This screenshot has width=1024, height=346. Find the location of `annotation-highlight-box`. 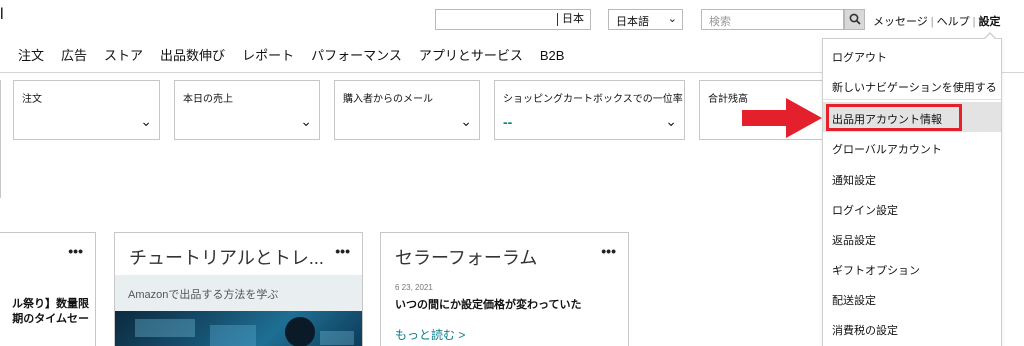

annotation-highlight-box is located at coordinates (894, 117).